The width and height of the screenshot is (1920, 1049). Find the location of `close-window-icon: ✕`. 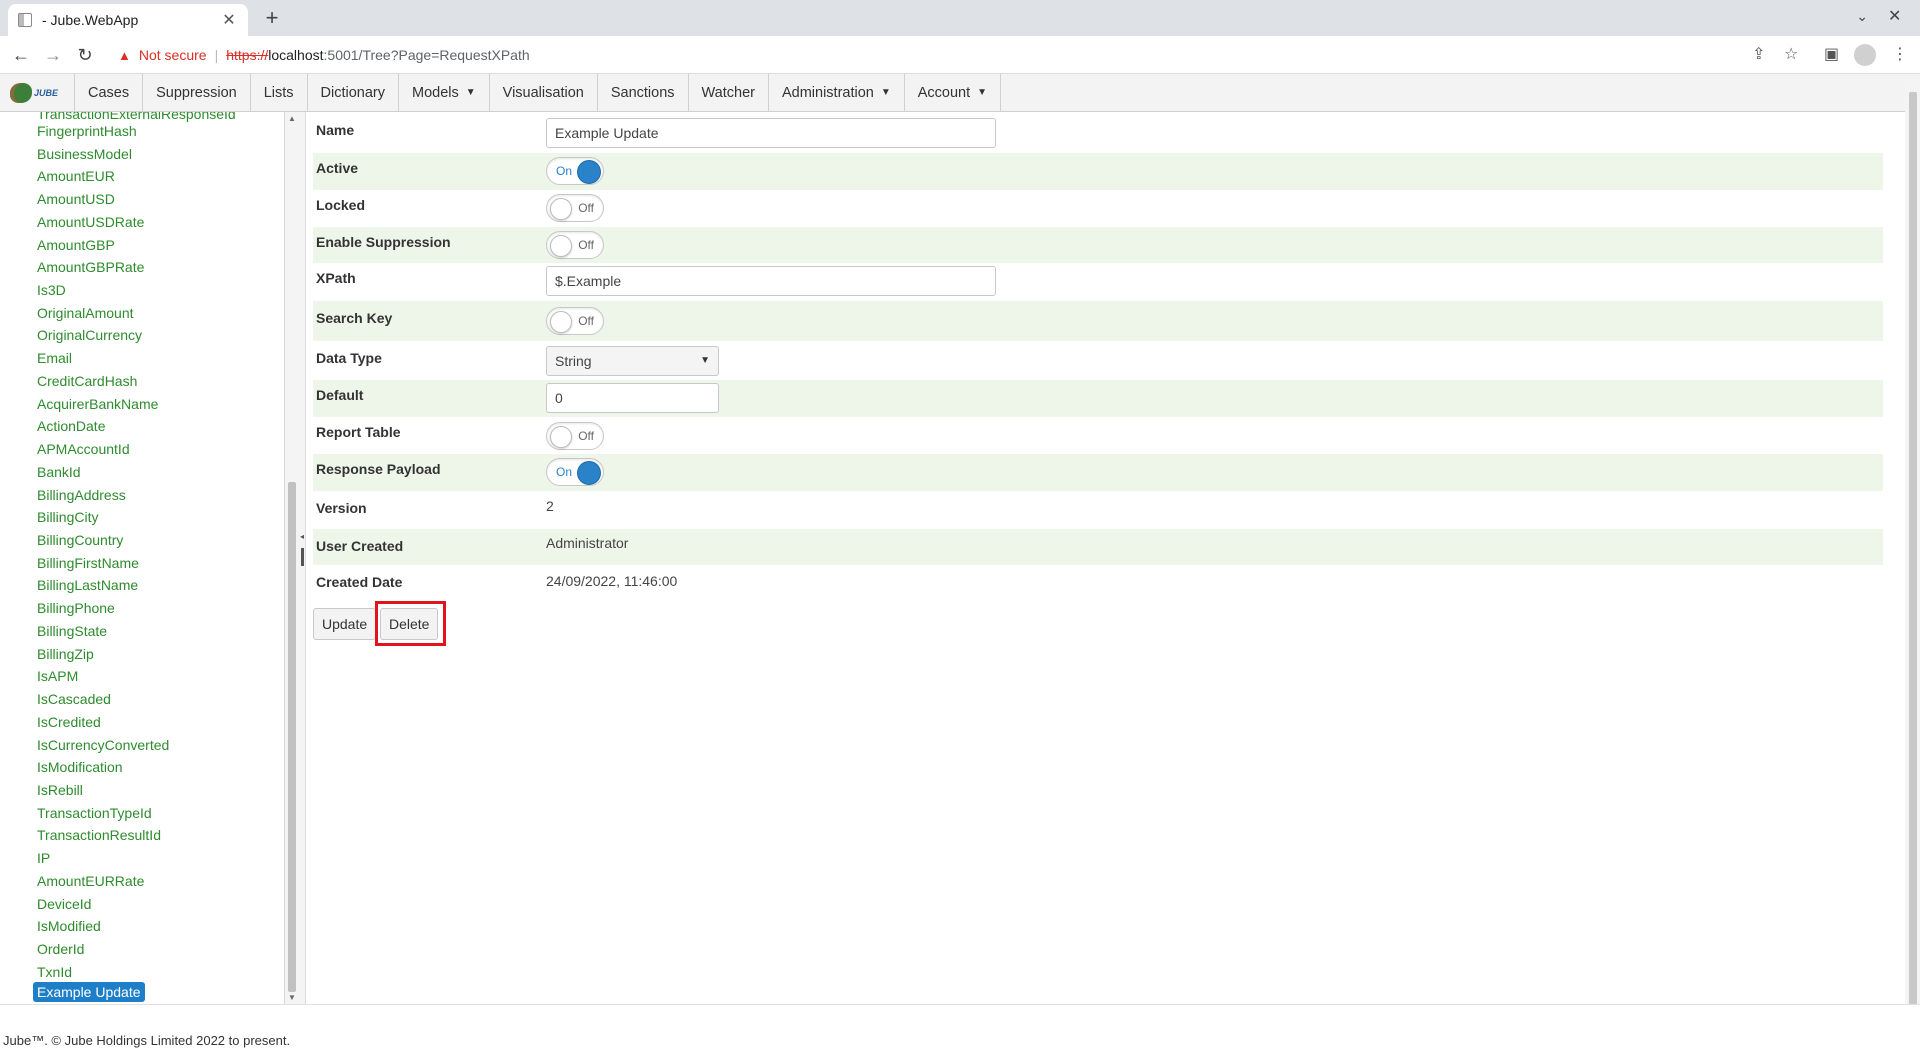

close-window-icon: ✕ is located at coordinates (1894, 16).